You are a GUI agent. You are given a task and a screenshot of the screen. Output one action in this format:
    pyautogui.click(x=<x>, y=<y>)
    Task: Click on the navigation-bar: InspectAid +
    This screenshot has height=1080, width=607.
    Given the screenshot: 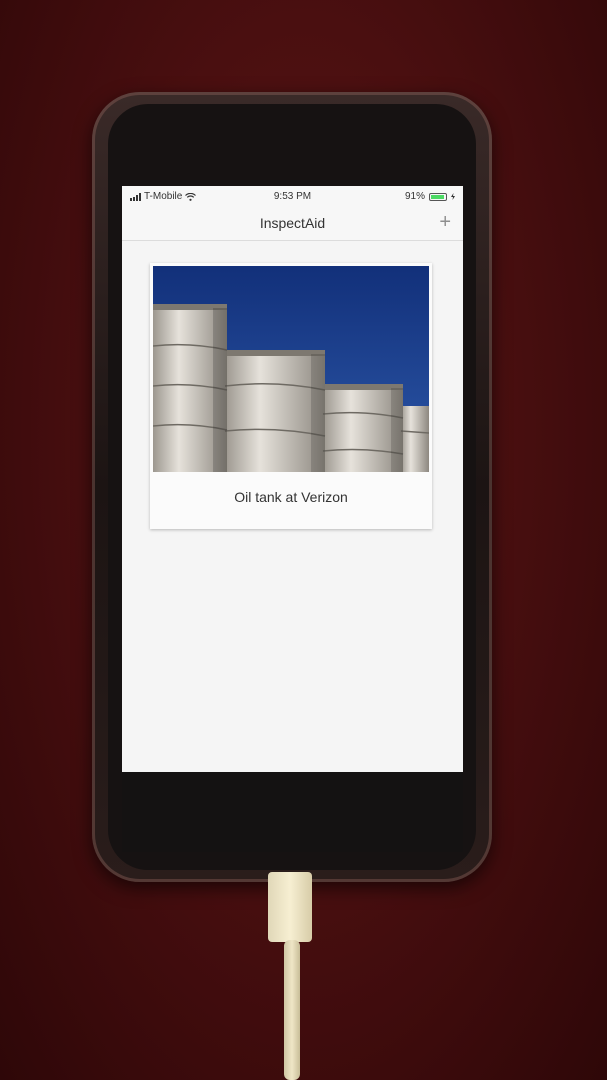 What is the action you would take?
    pyautogui.click(x=292, y=223)
    